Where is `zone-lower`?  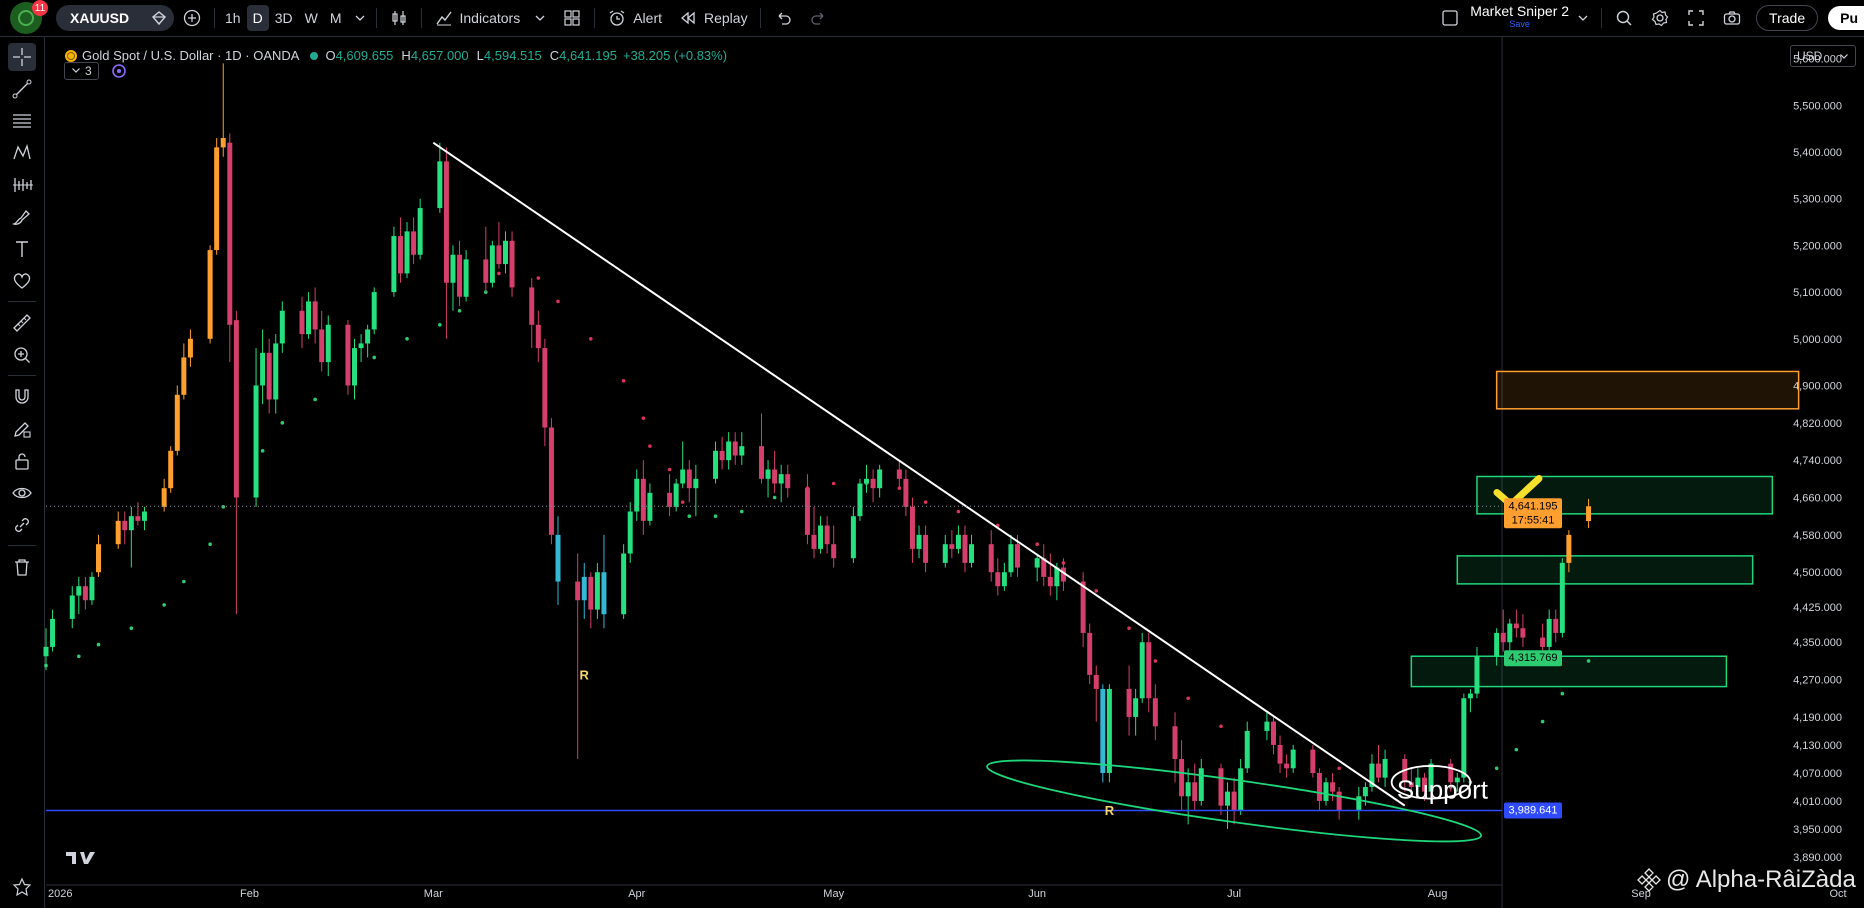 zone-lower is located at coordinates (1569, 671).